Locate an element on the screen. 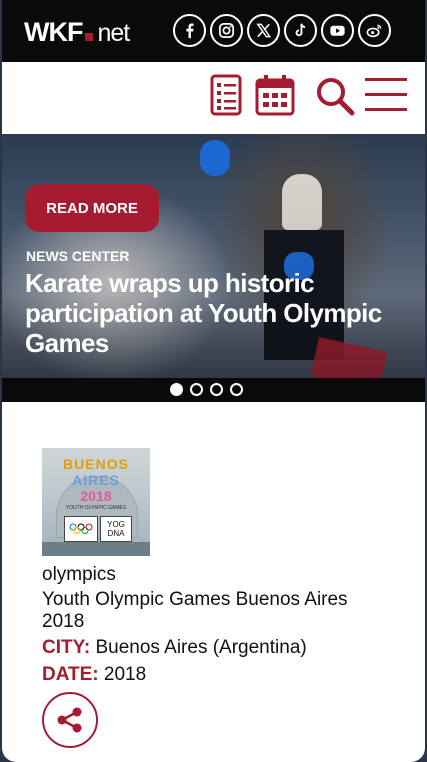 This screenshot has width=427, height=762. olympic-rings-icon is located at coordinates (81, 529).